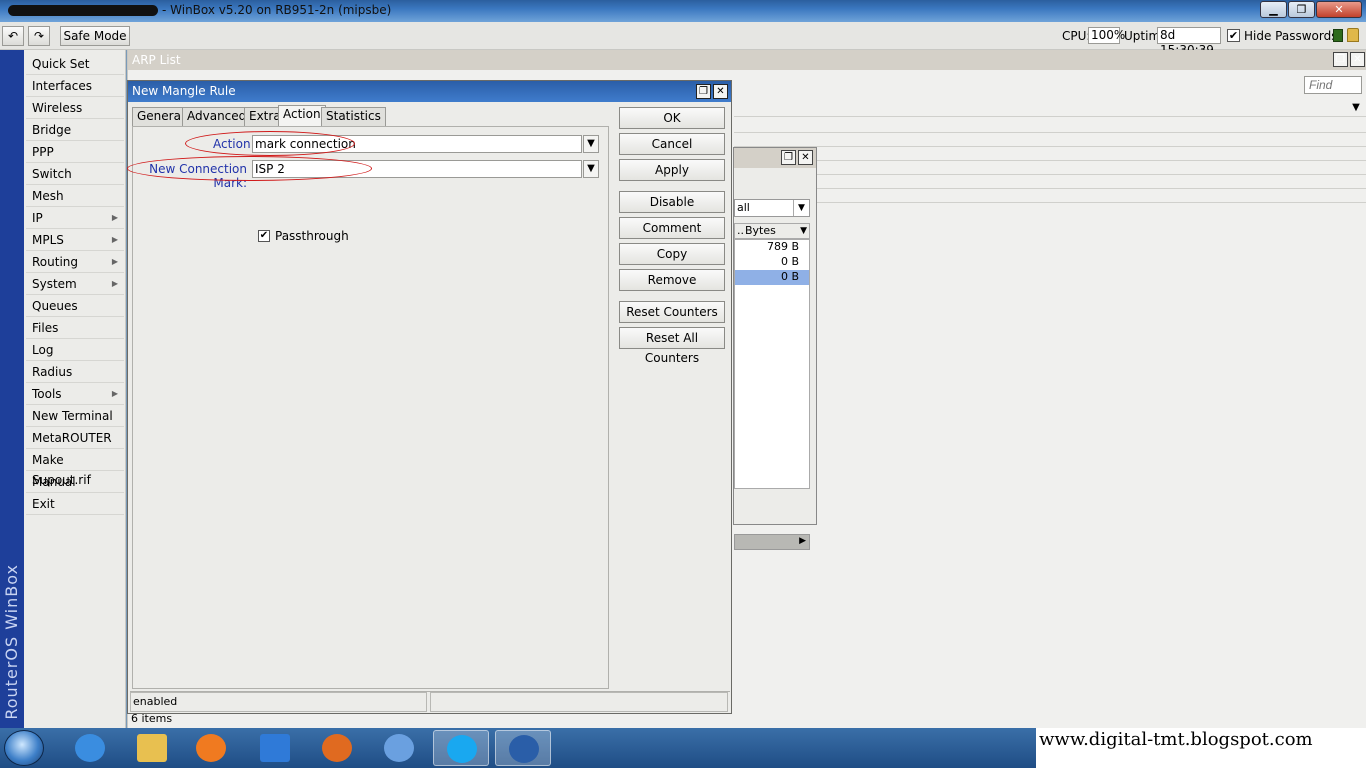 Image resolution: width=1366 pixels, height=768 pixels. Describe the element at coordinates (802, 541) in the screenshot. I see `arrow-right-icon: ▶` at that location.